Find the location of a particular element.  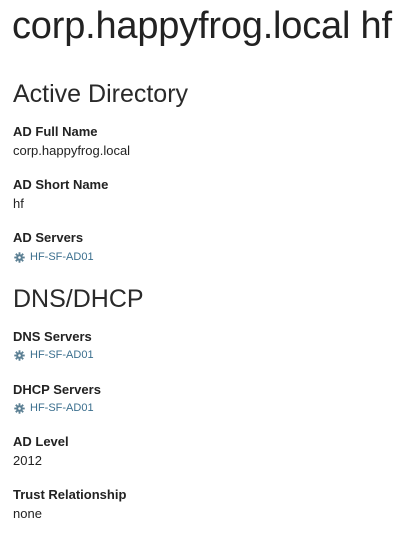

ad-full-name-value: corp.happyfrog.local is located at coordinates (72, 150).